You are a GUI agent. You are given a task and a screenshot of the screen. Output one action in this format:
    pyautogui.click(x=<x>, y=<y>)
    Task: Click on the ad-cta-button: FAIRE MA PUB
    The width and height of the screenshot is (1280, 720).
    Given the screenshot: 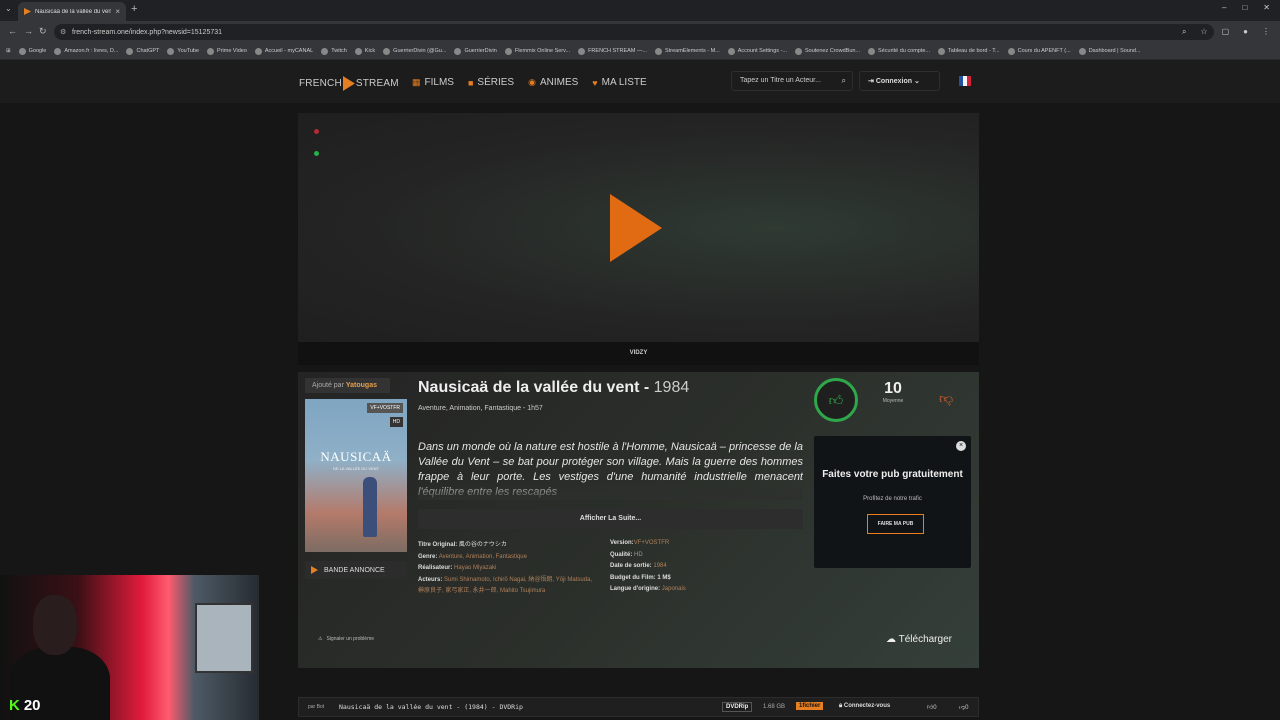 What is the action you would take?
    pyautogui.click(x=895, y=524)
    